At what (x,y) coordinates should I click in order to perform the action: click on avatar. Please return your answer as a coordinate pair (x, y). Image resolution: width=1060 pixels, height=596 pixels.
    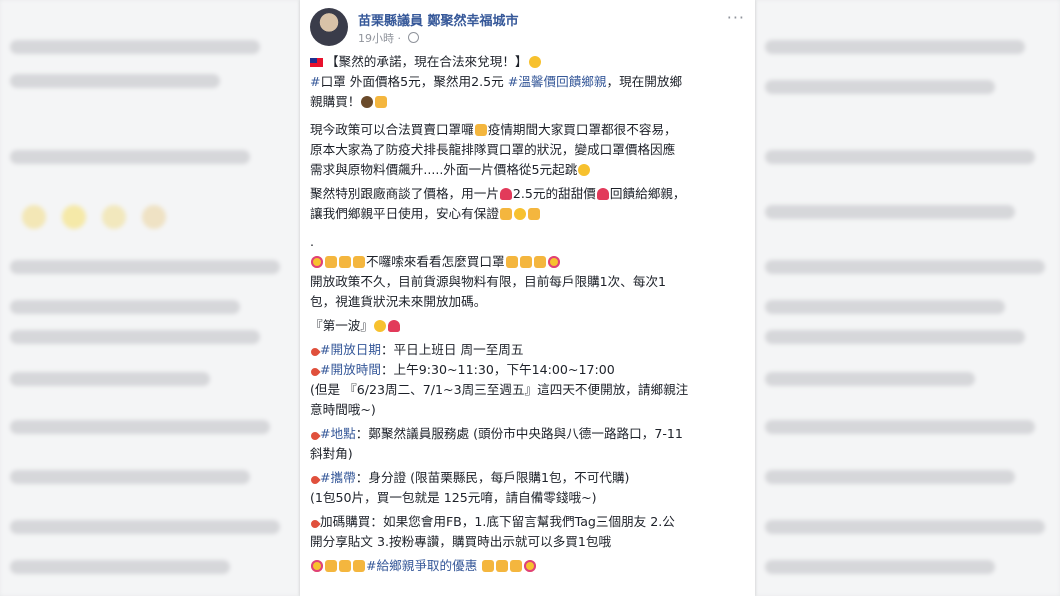
    Looking at the image, I should click on (329, 27).